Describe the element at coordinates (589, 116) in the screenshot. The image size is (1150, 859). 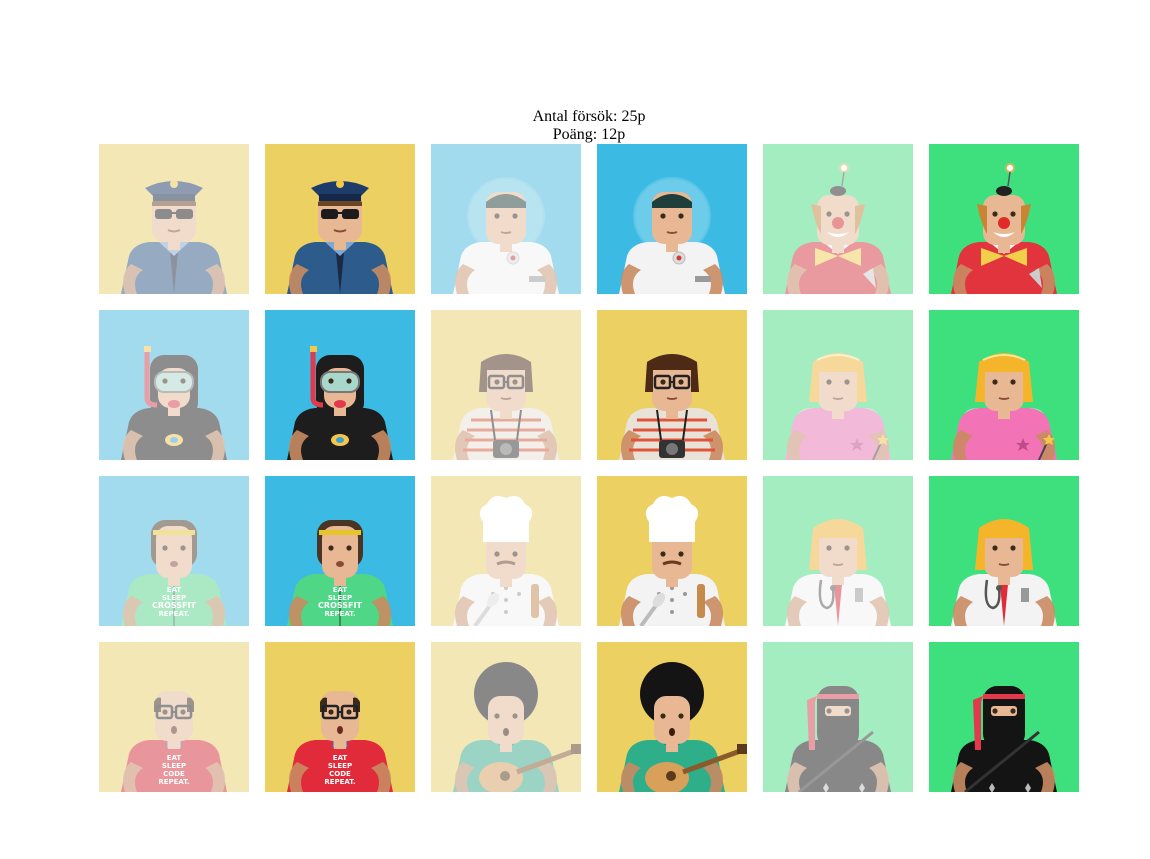
I see `attempts-counter: Antal försök: 25p` at that location.